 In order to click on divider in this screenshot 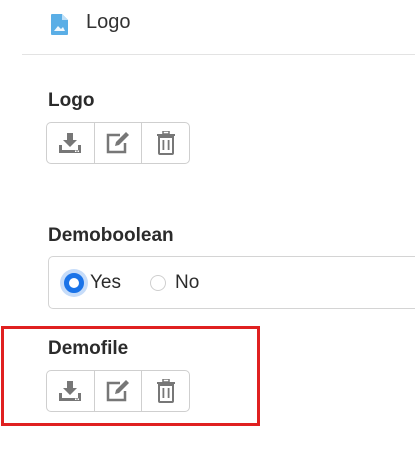, I will do `click(218, 54)`.